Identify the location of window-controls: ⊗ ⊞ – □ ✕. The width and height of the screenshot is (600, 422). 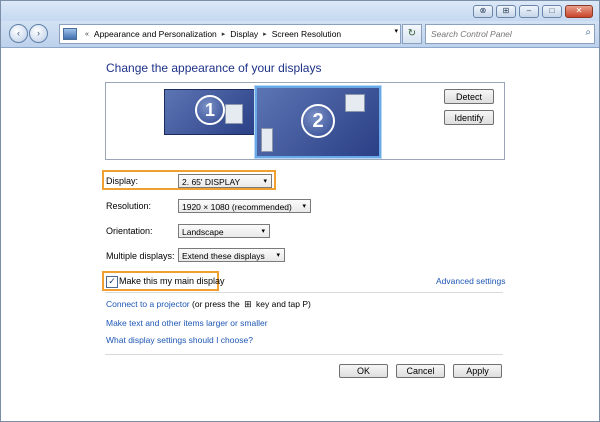
(533, 11).